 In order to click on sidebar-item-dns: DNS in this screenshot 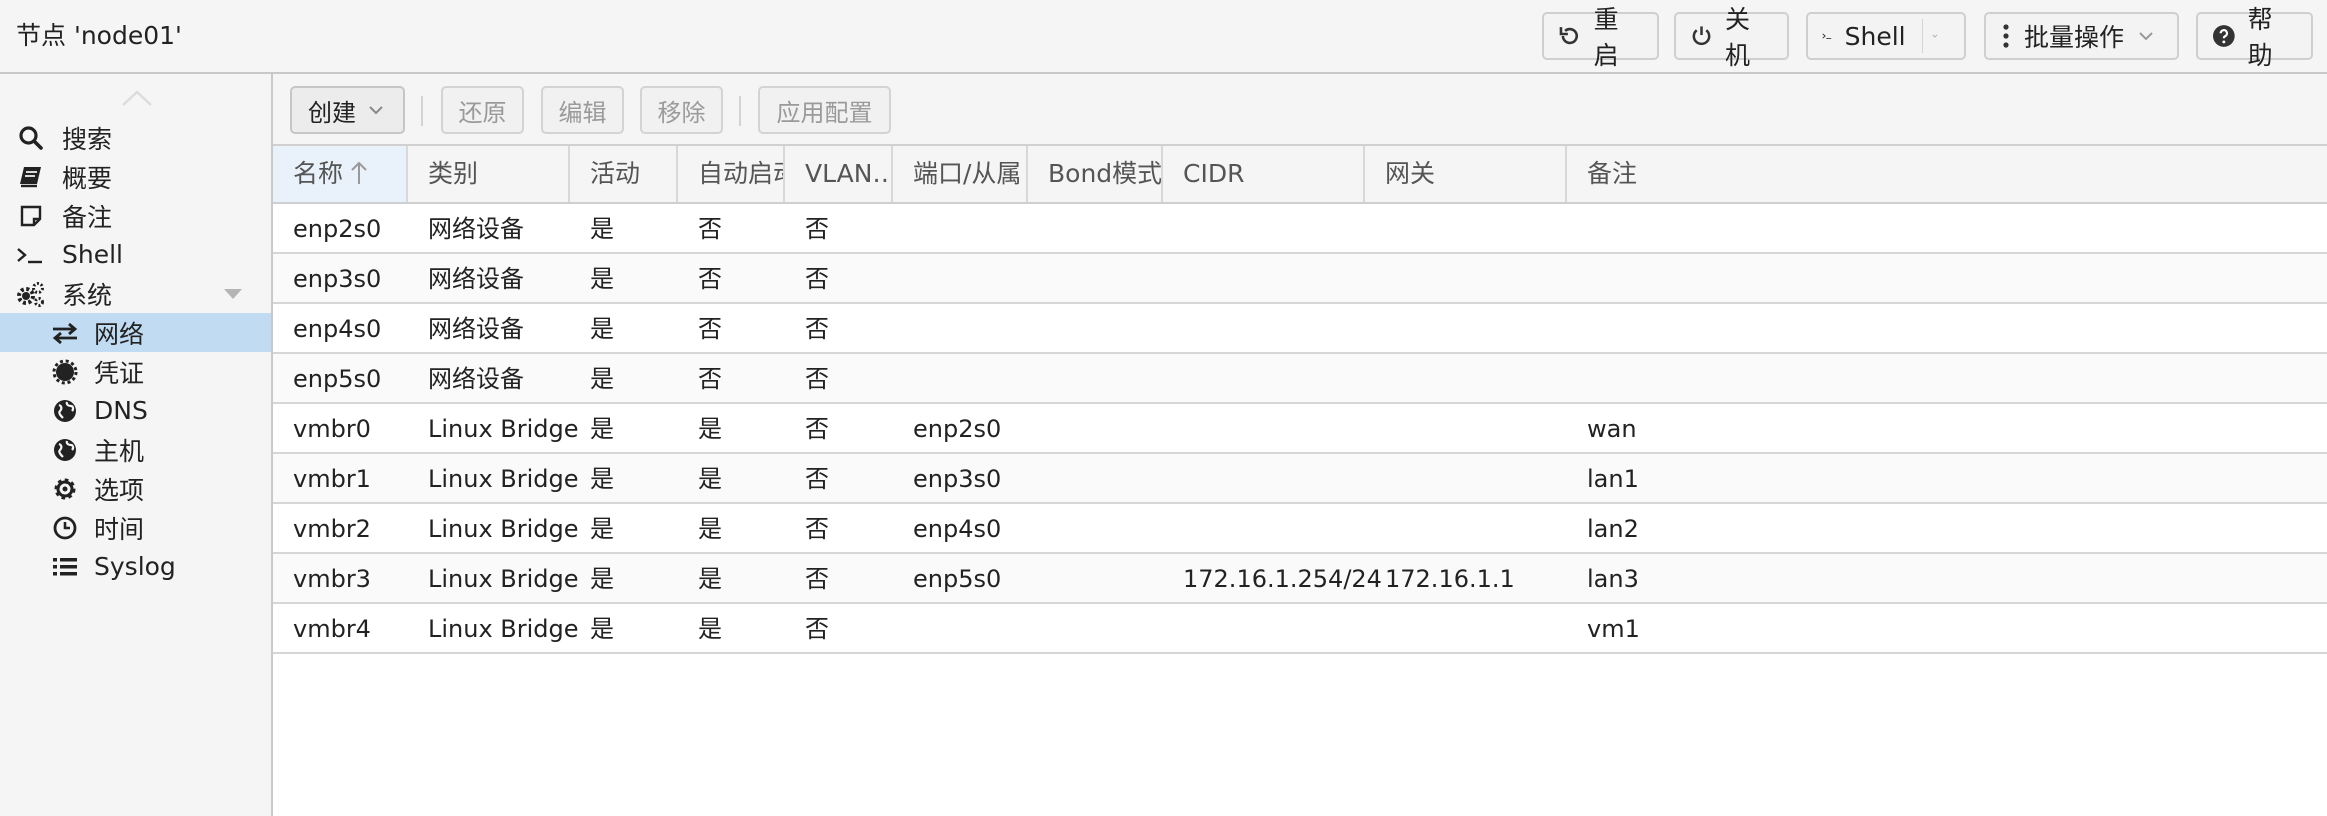, I will do `click(135, 410)`.